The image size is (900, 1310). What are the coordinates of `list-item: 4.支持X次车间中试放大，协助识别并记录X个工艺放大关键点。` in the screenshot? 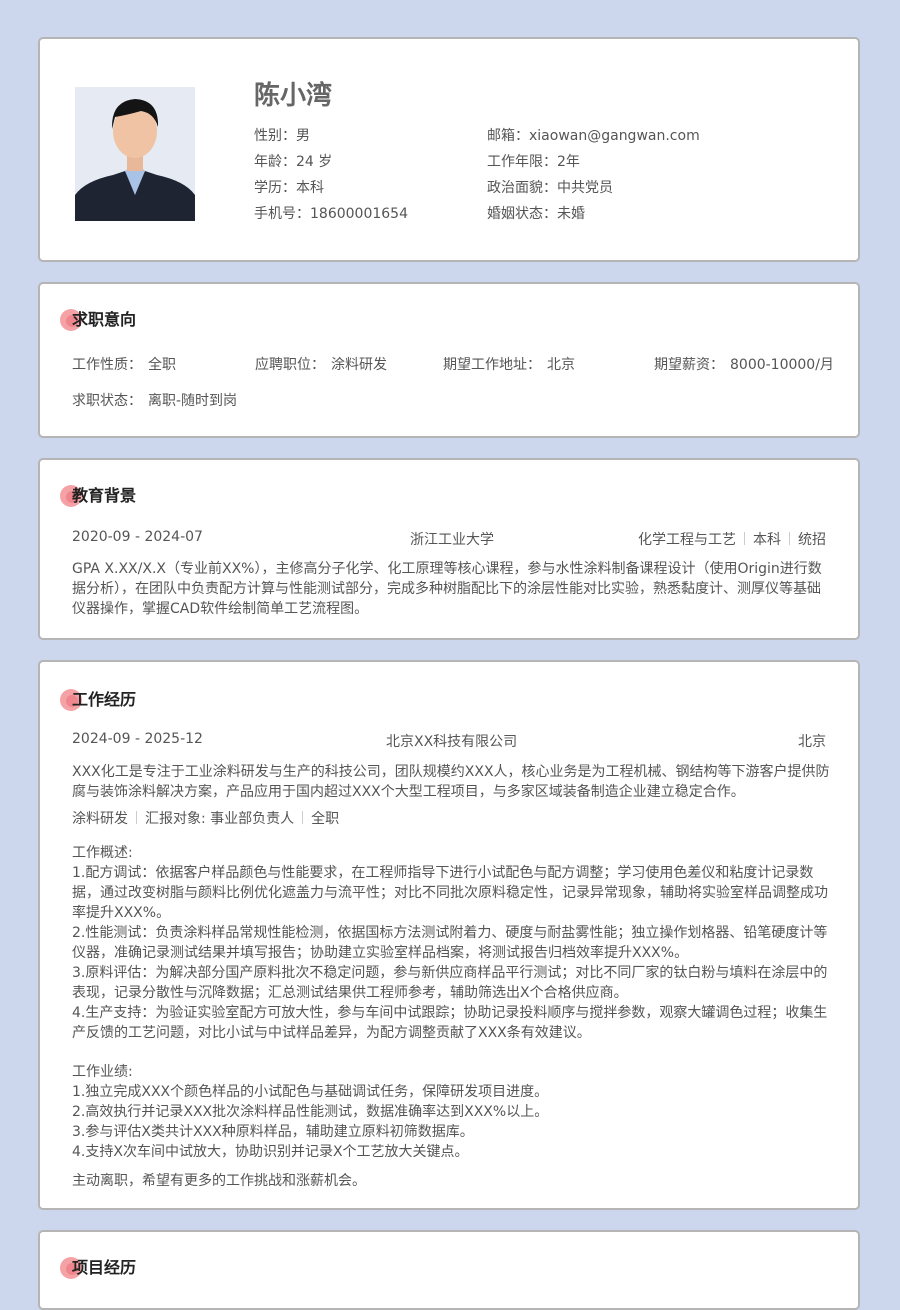 It's located at (270, 1152).